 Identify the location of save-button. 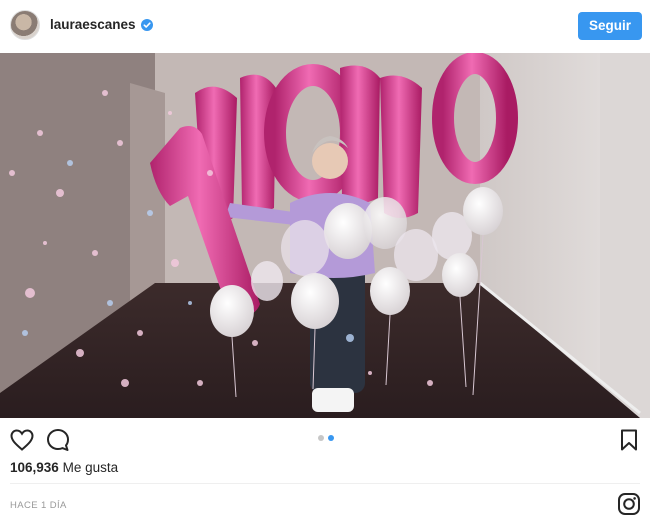
(629, 440).